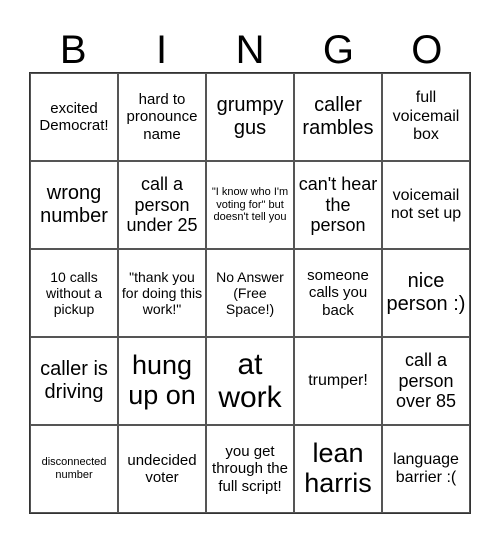 This screenshot has width=500, height=544. What do you see at coordinates (338, 205) in the screenshot?
I see `bingo-cell: can't hear the person` at bounding box center [338, 205].